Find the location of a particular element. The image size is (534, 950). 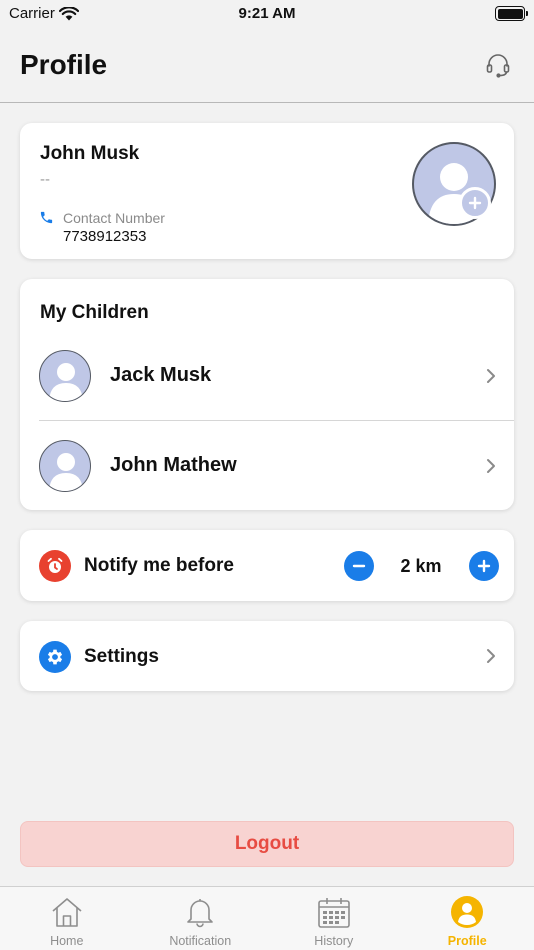

children-title: My Children is located at coordinates (94, 312).